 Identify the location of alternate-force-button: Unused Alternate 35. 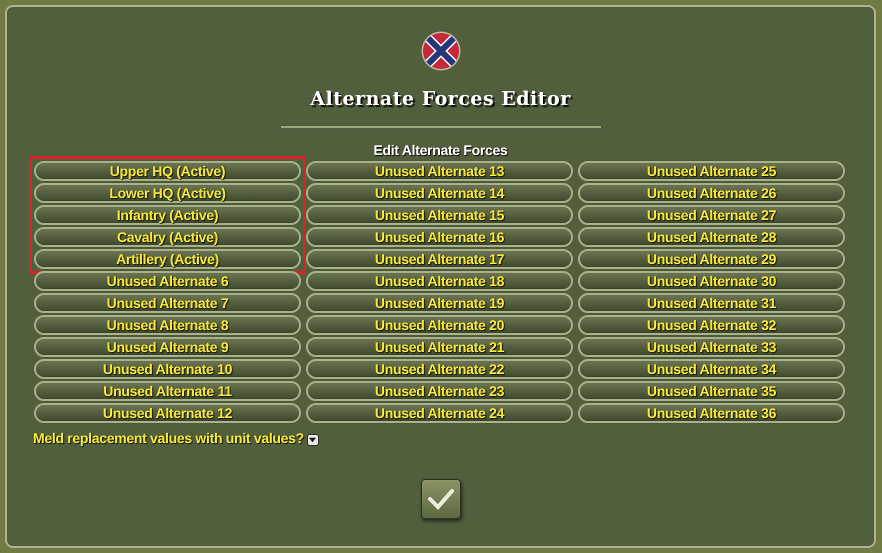
(711, 391).